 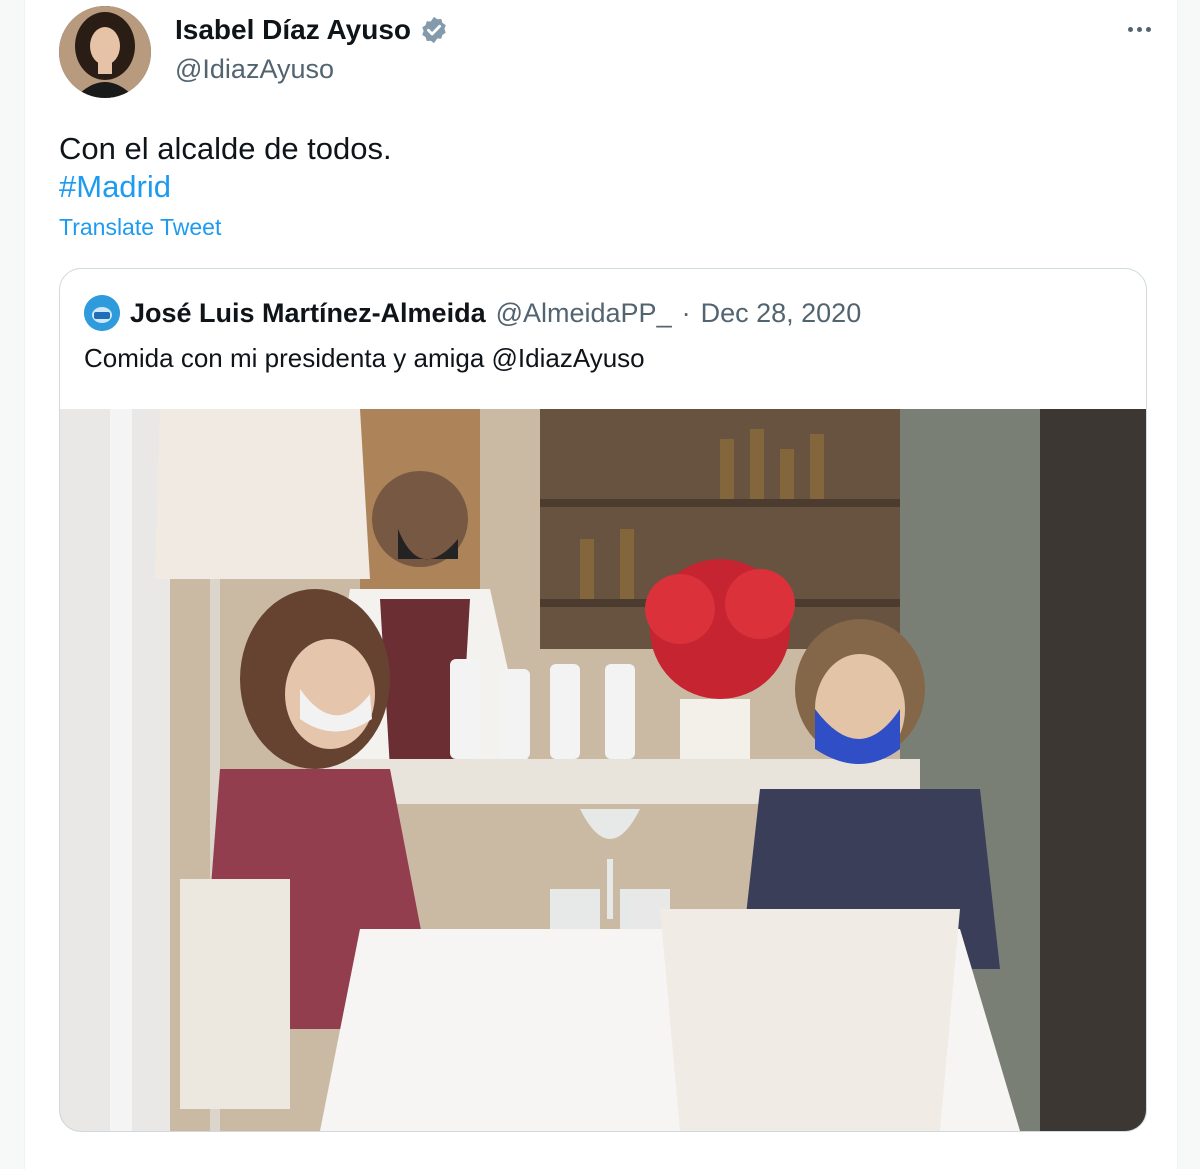 What do you see at coordinates (225, 148) in the screenshot?
I see `tweet-text-line: Con el alcalde de todos.` at bounding box center [225, 148].